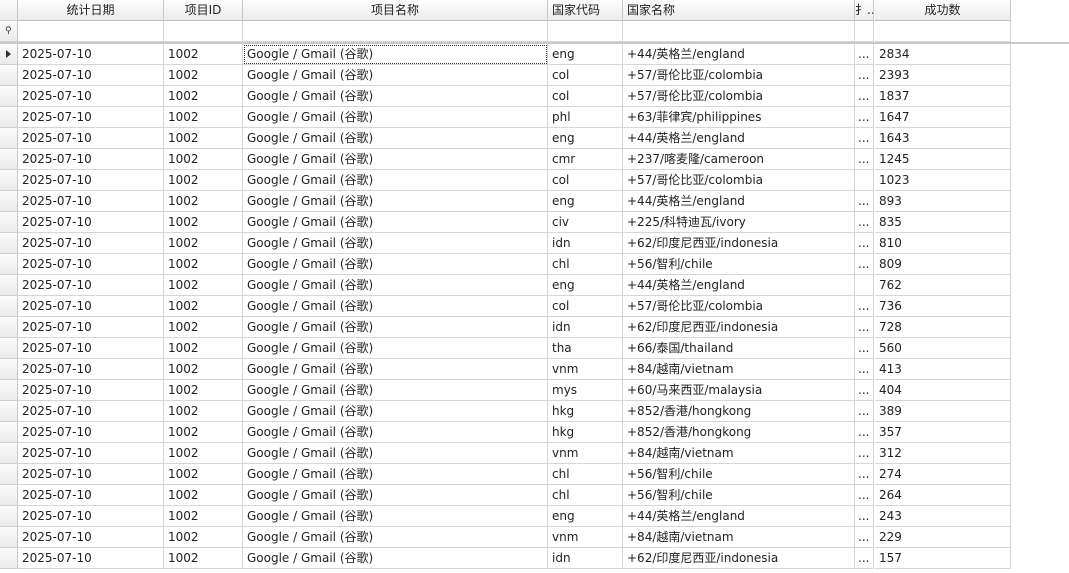 This screenshot has height=573, width=1069. What do you see at coordinates (943, 516) in the screenshot?
I see `cell-success-count: 243` at bounding box center [943, 516].